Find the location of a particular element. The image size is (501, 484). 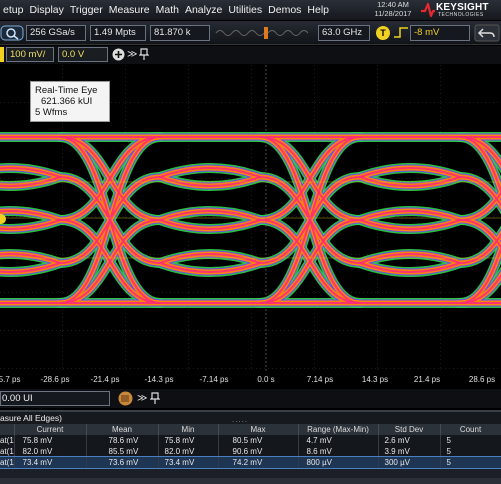

sample-rate-field: 256 GSa/s is located at coordinates (56, 33).